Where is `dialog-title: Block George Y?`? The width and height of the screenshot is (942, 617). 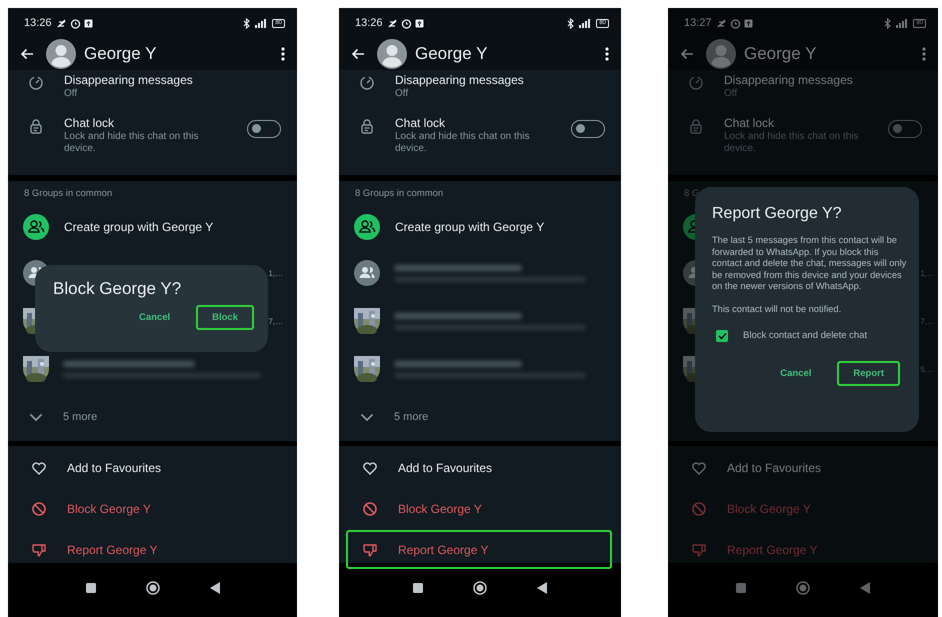 dialog-title: Block George Y? is located at coordinates (117, 289).